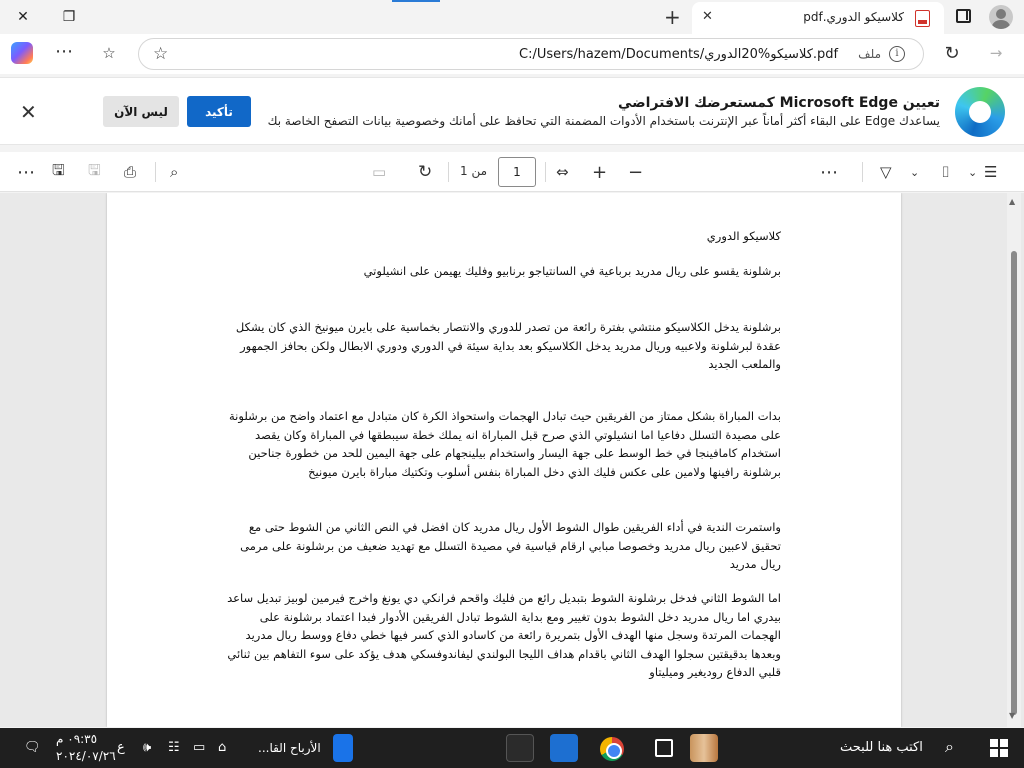  What do you see at coordinates (86, 756) in the screenshot?
I see `clock-date: ٢٠٢٤/٠٧/٢٦` at bounding box center [86, 756].